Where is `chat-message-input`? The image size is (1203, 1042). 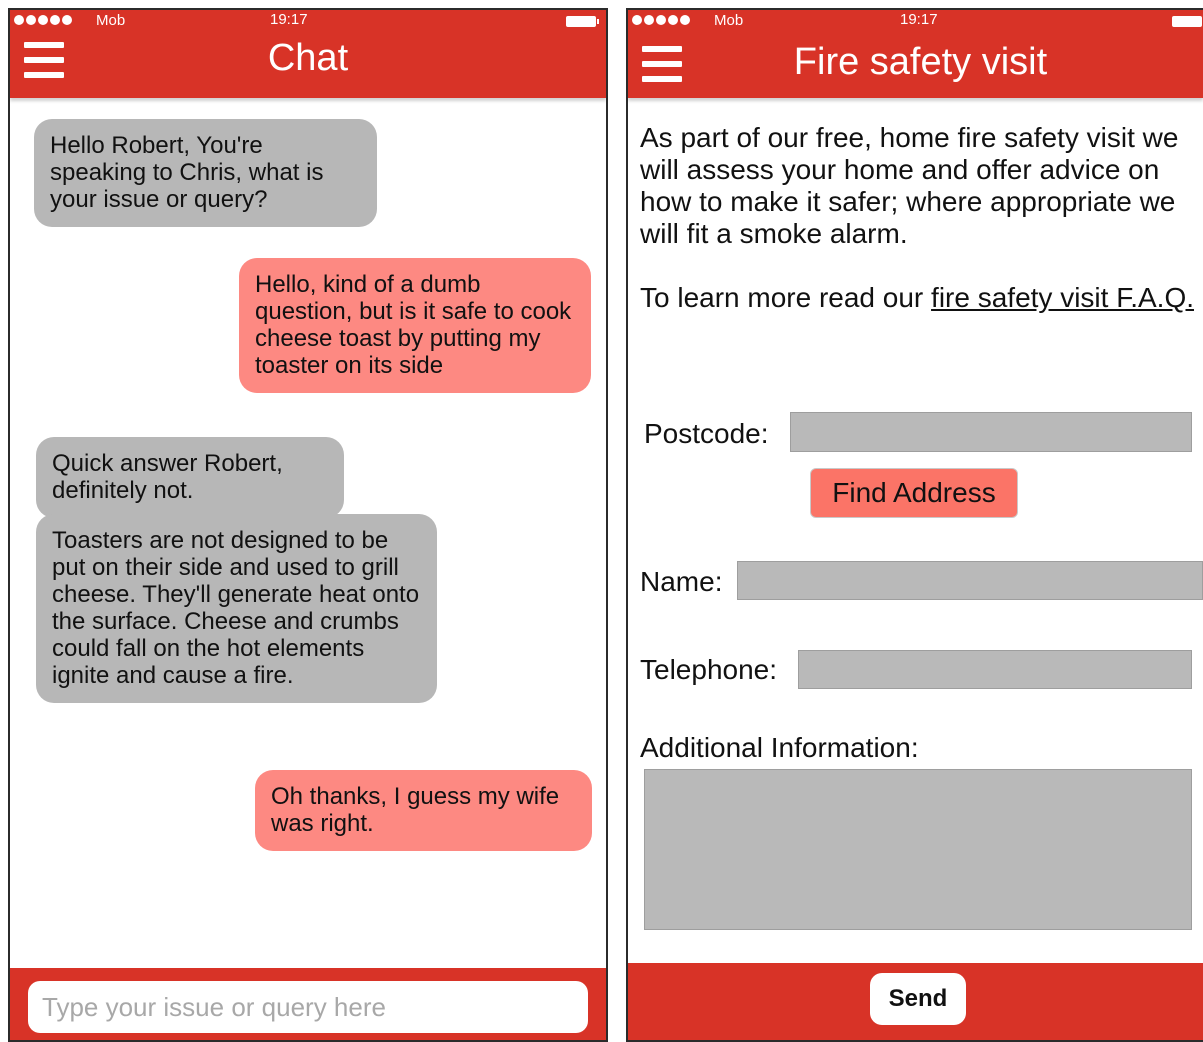 chat-message-input is located at coordinates (308, 1007).